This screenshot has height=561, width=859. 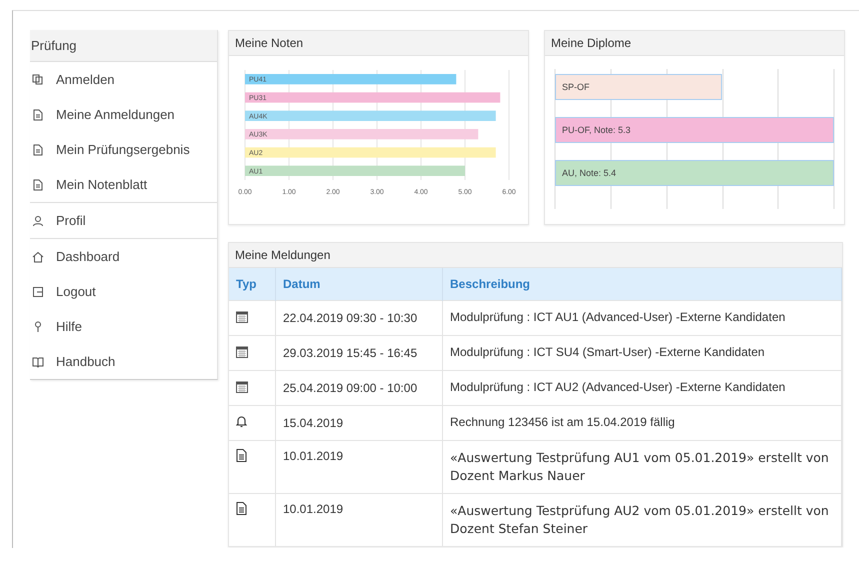 What do you see at coordinates (694, 43) in the screenshot?
I see `panel-title: Meine Diplome` at bounding box center [694, 43].